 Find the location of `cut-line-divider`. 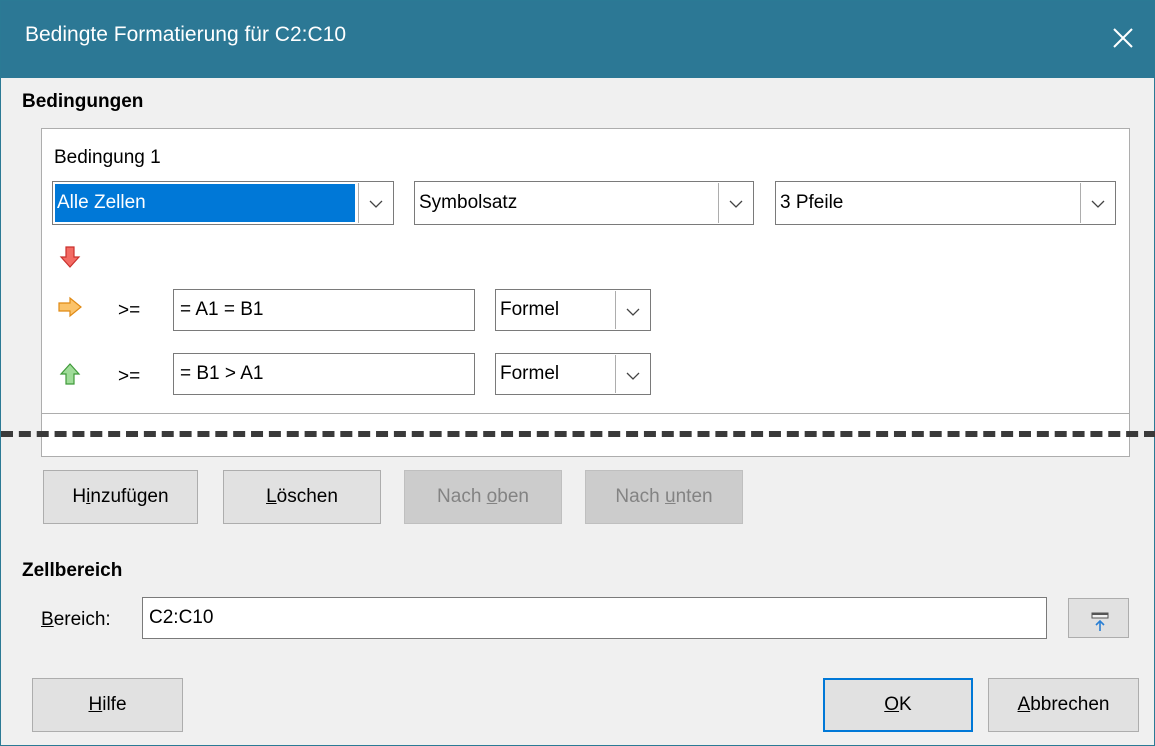

cut-line-divider is located at coordinates (578, 434).